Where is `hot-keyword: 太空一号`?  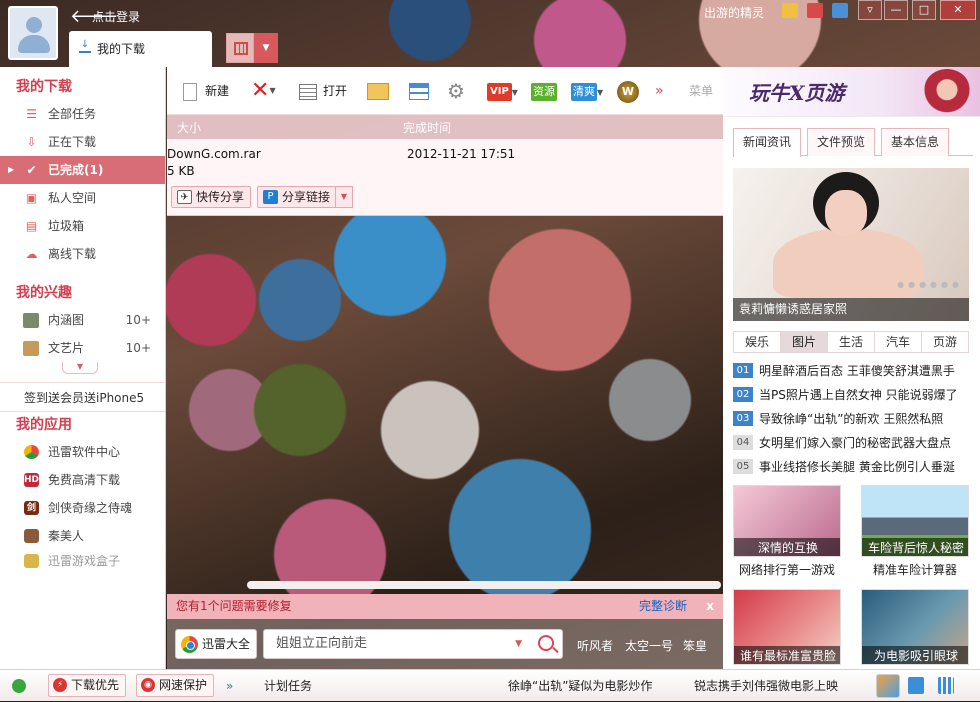
hot-keyword: 太空一号 is located at coordinates (649, 645).